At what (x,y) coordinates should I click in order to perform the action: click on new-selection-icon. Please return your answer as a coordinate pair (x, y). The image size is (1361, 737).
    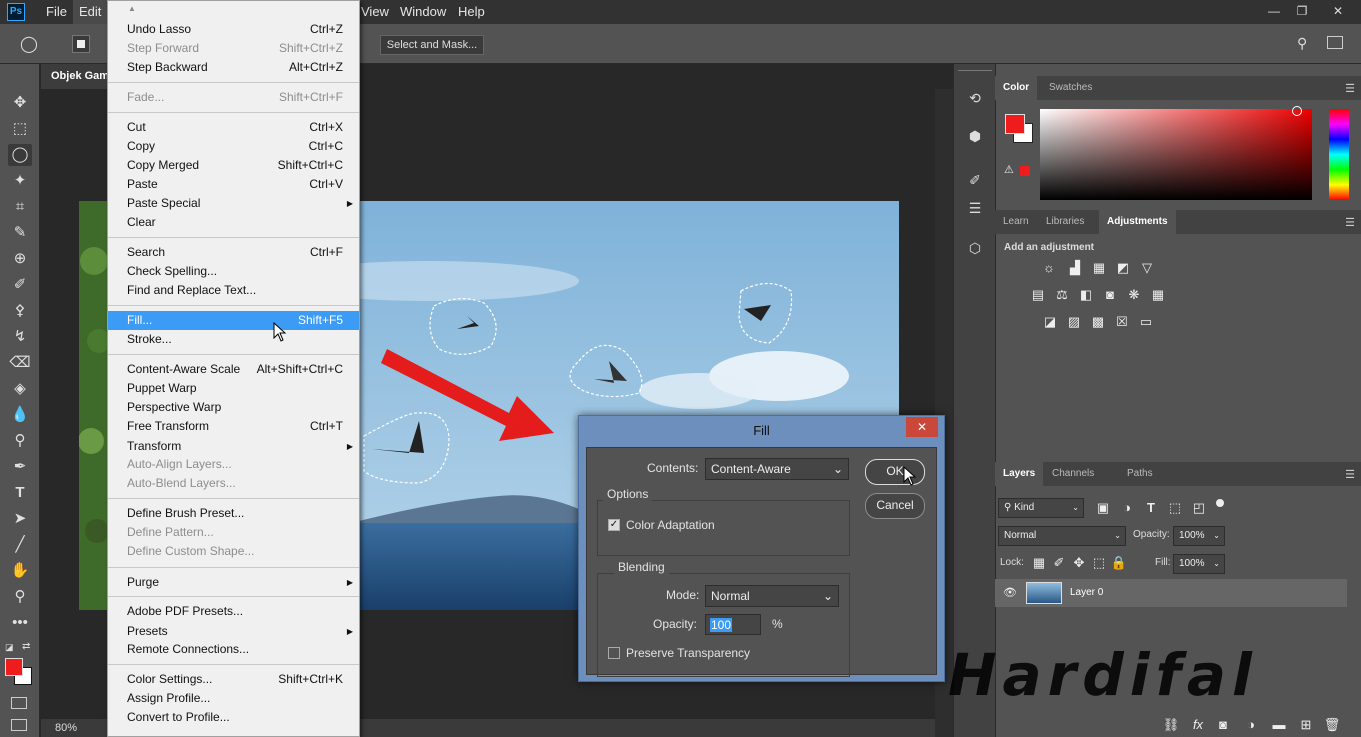
    Looking at the image, I should click on (81, 44).